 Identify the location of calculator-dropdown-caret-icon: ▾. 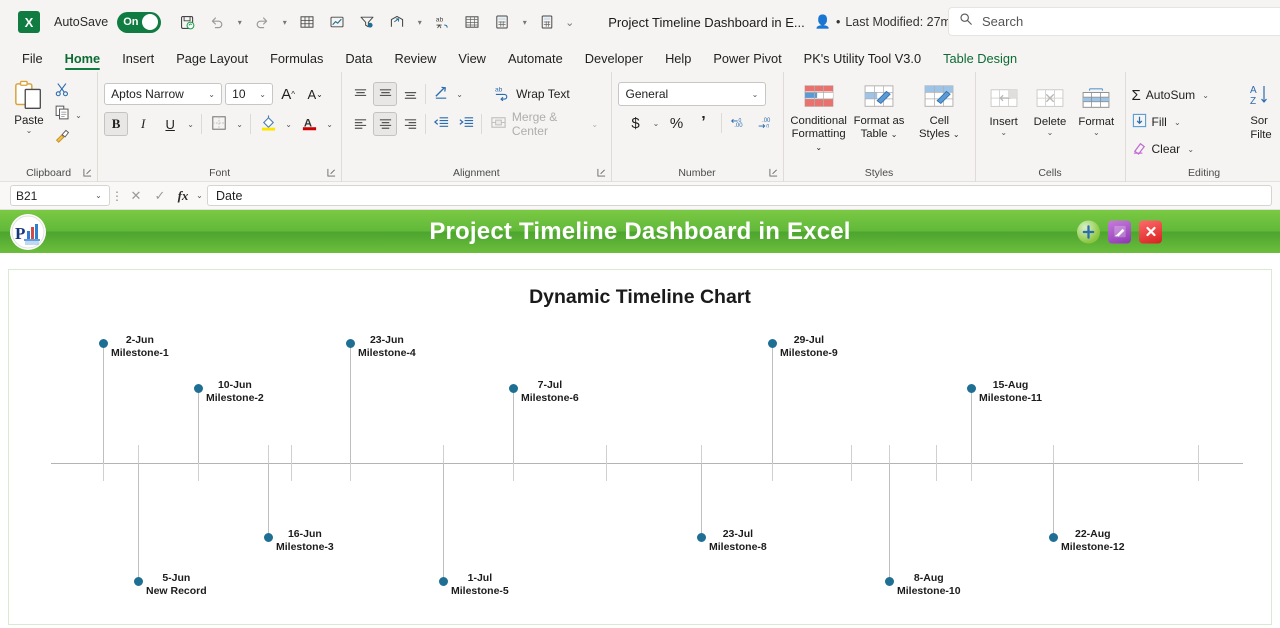
(524, 22).